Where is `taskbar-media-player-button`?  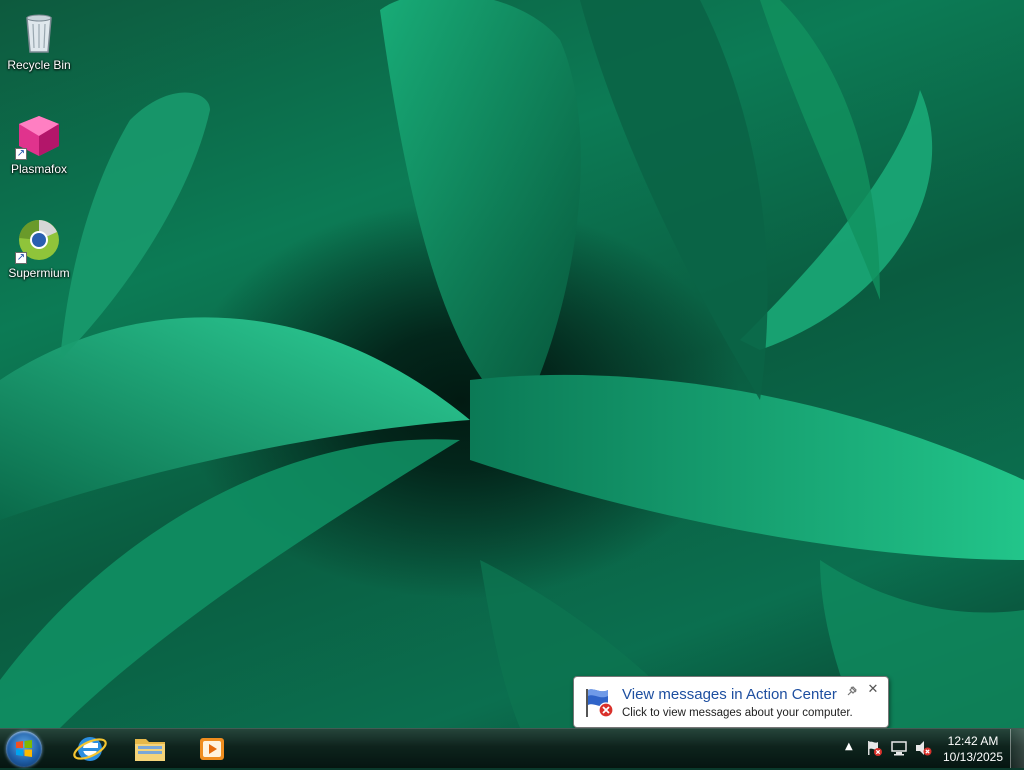 taskbar-media-player-button is located at coordinates (212, 749).